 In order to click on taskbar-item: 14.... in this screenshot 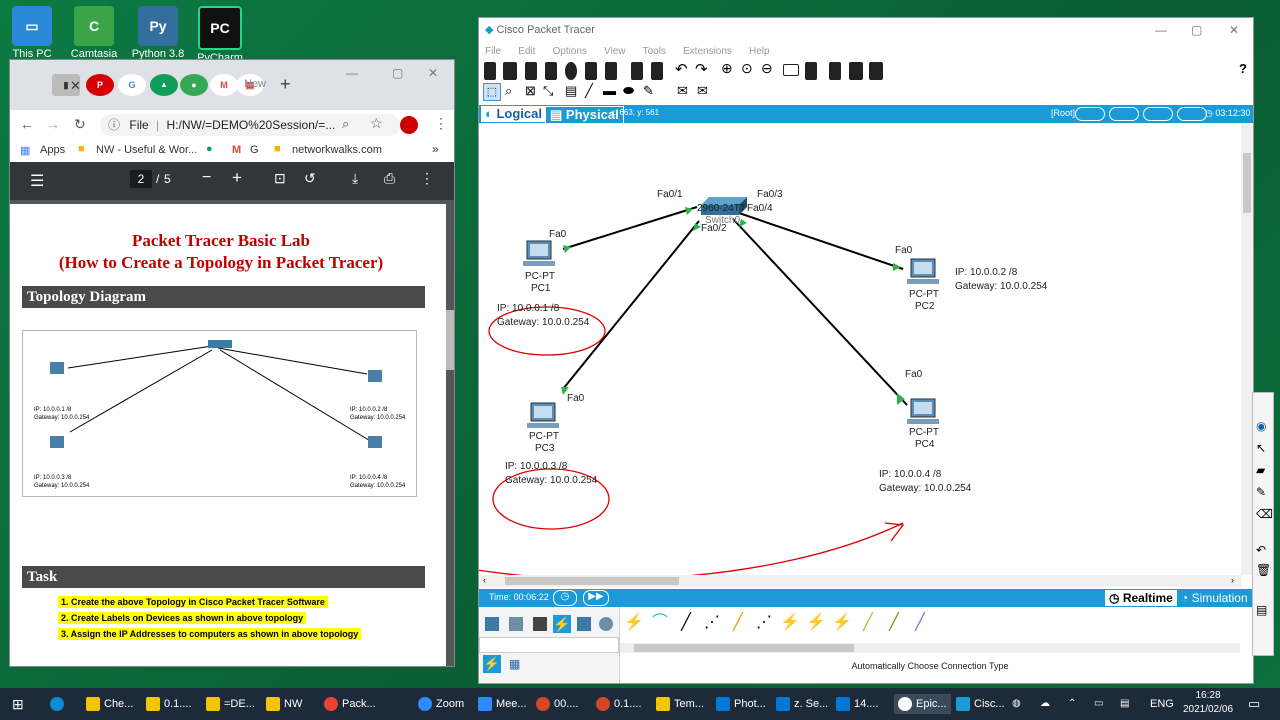, I will do `click(857, 704)`.